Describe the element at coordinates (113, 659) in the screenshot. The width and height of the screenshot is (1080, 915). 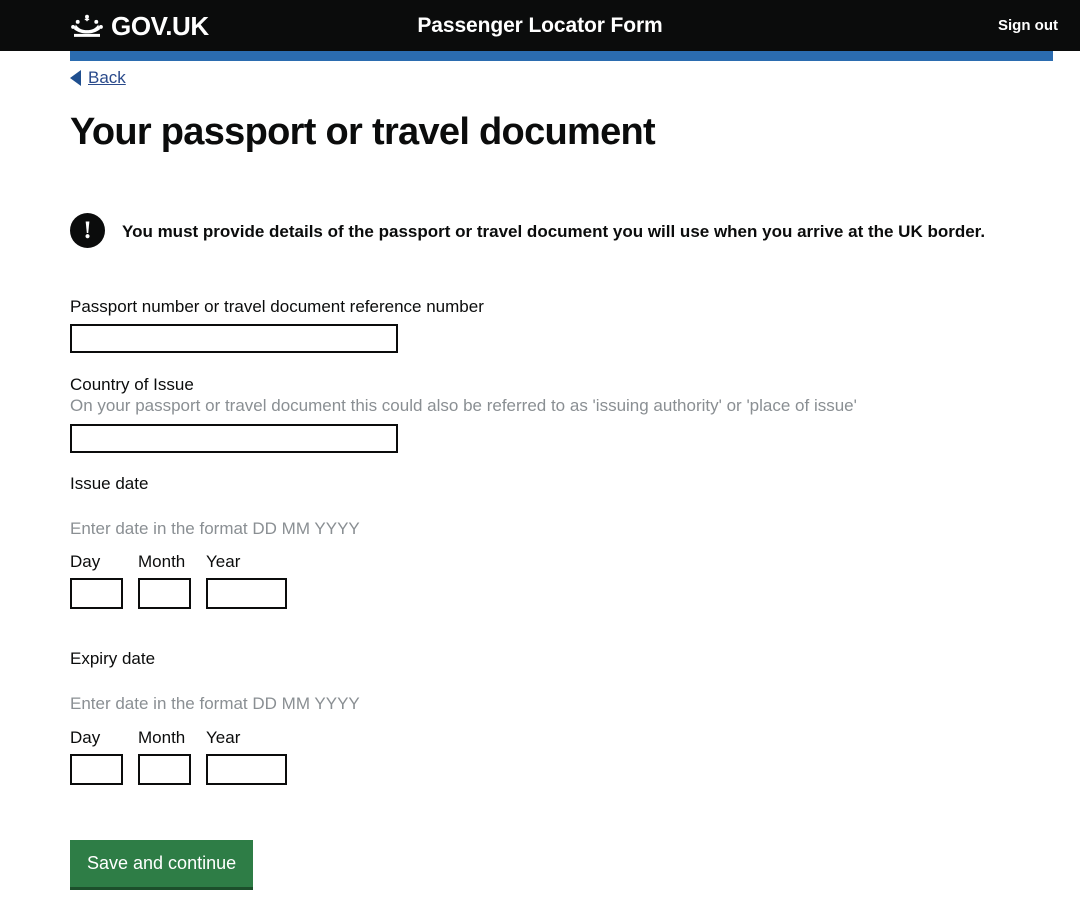
I see `expiry-date-label: Expiry date` at that location.